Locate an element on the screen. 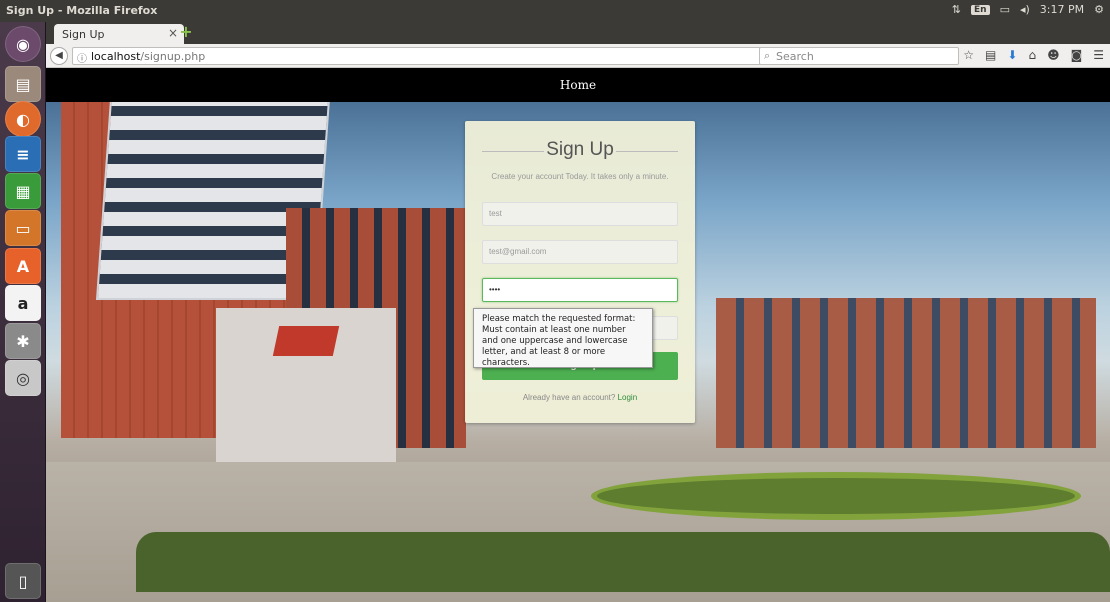 The image size is (1110, 602). files-icon: ▤ is located at coordinates (23, 84).